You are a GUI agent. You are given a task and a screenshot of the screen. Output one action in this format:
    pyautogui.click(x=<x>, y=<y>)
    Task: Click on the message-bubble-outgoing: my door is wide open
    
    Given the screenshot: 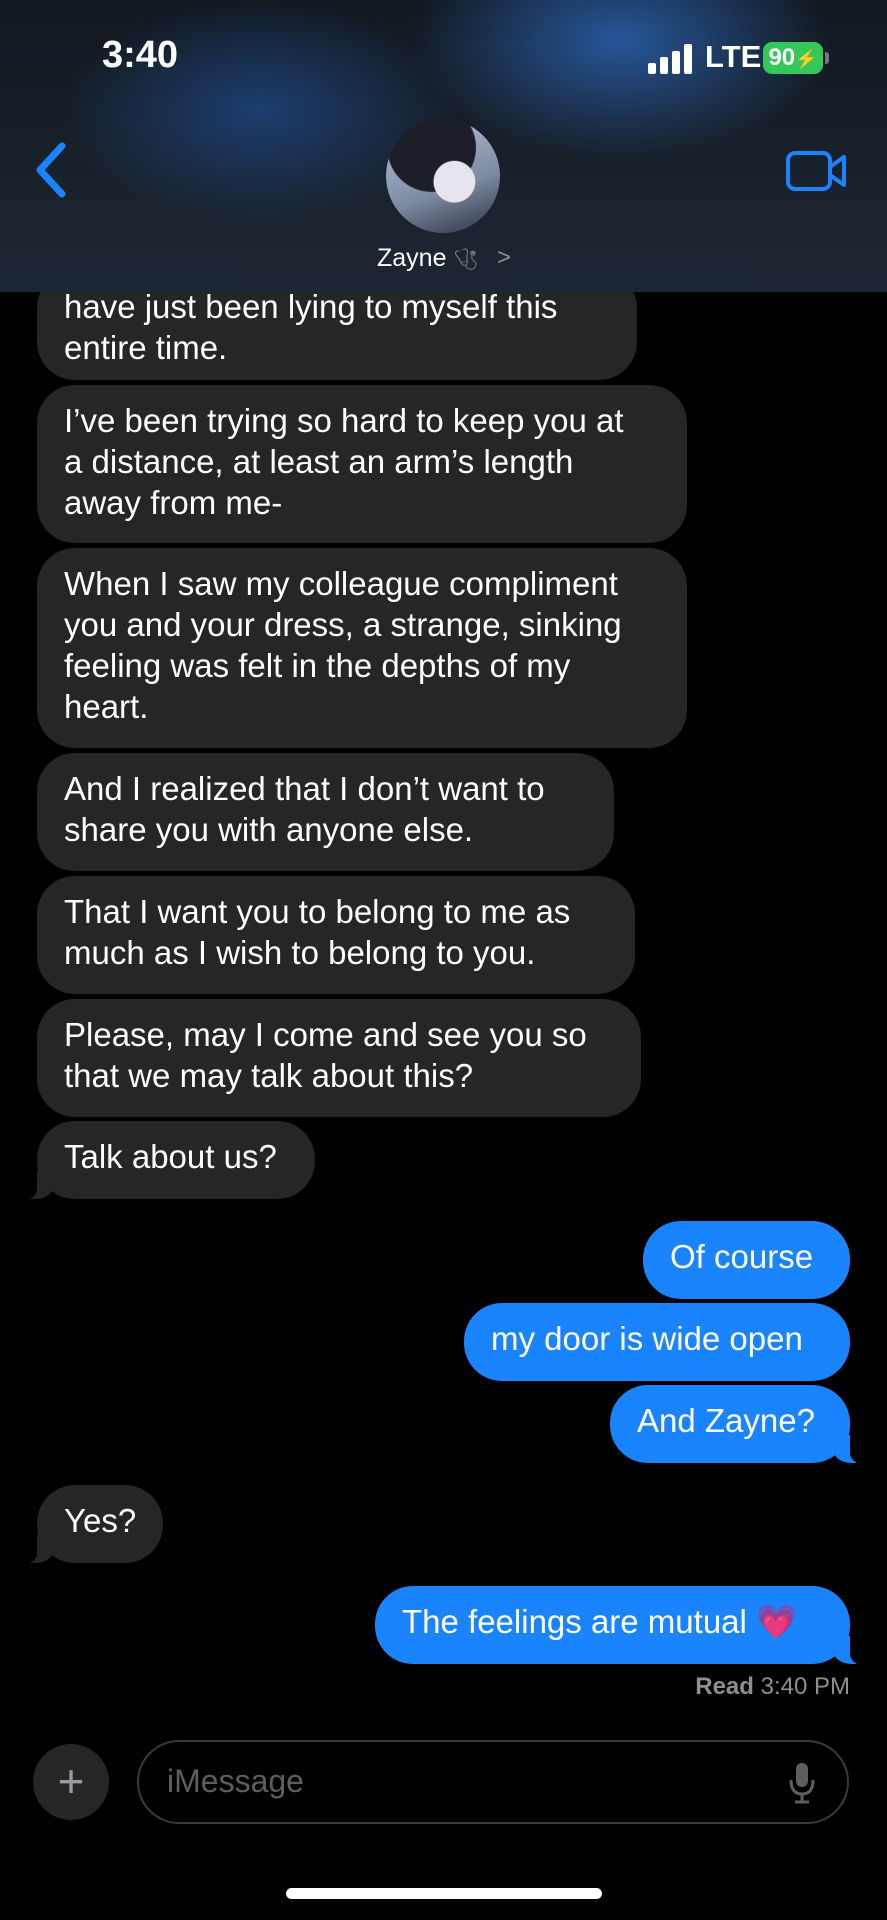 What is the action you would take?
    pyautogui.click(x=657, y=1342)
    